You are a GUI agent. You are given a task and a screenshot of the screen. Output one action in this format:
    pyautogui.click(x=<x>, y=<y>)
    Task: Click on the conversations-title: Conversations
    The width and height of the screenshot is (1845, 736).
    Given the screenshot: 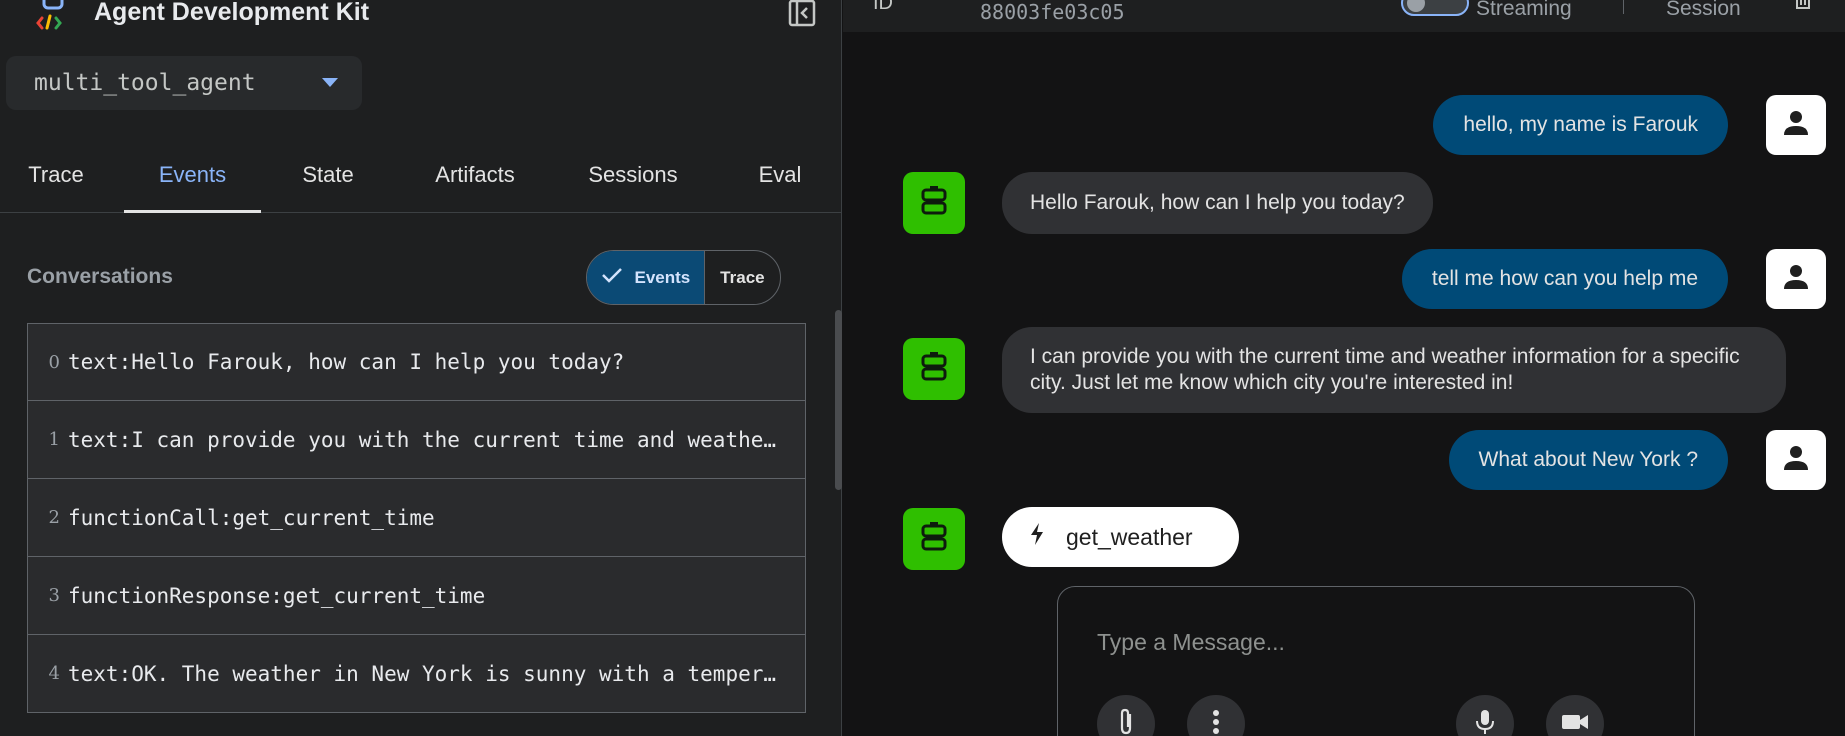 What is the action you would take?
    pyautogui.click(x=100, y=276)
    